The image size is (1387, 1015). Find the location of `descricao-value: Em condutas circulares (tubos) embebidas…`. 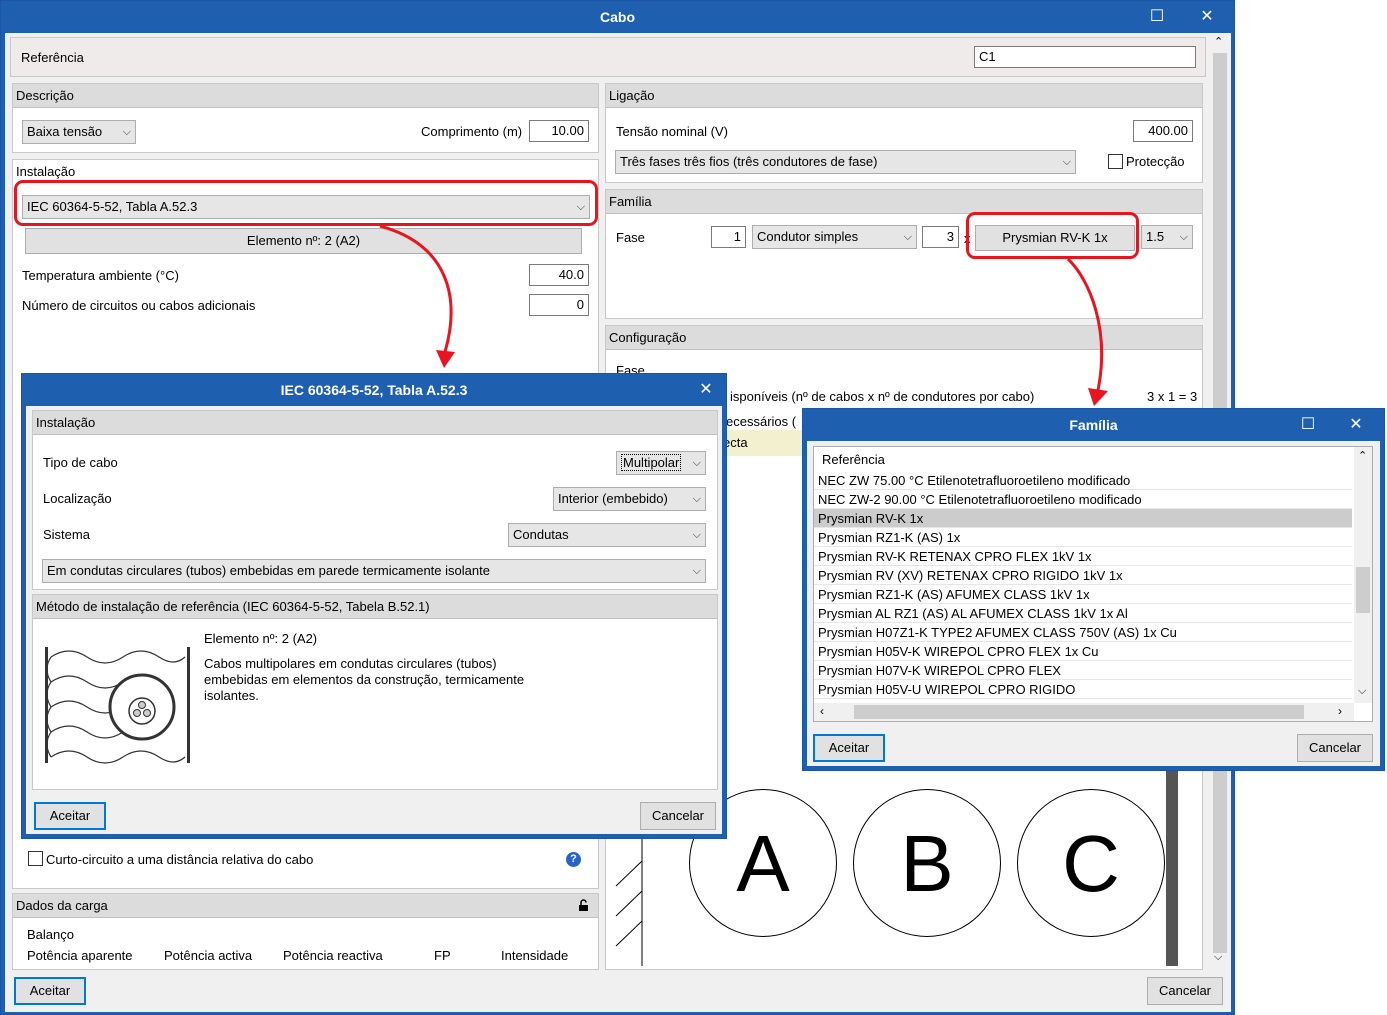

descricao-value: Em condutas circulares (tubos) embebidas… is located at coordinates (268, 570).